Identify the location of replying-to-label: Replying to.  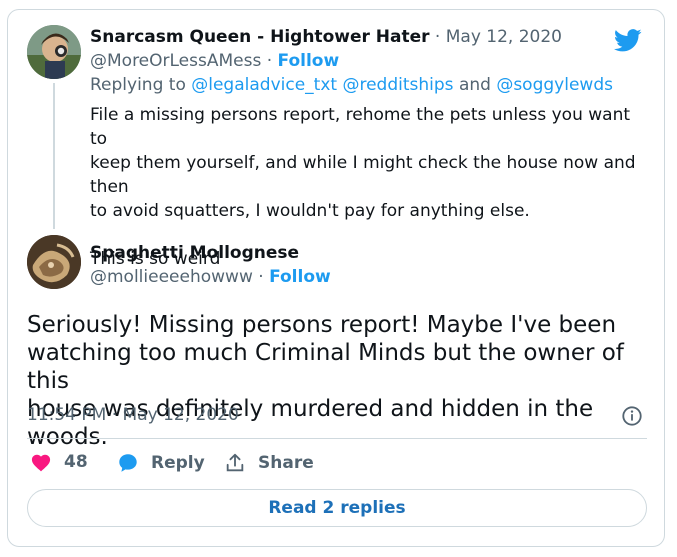
(138, 85).